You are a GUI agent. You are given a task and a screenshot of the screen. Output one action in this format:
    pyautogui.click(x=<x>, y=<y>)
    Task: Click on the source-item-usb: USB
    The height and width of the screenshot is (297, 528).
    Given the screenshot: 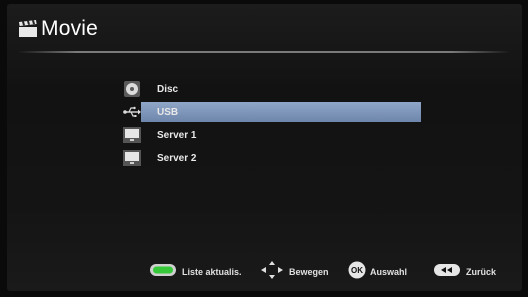 What is the action you would take?
    pyautogui.click(x=273, y=112)
    